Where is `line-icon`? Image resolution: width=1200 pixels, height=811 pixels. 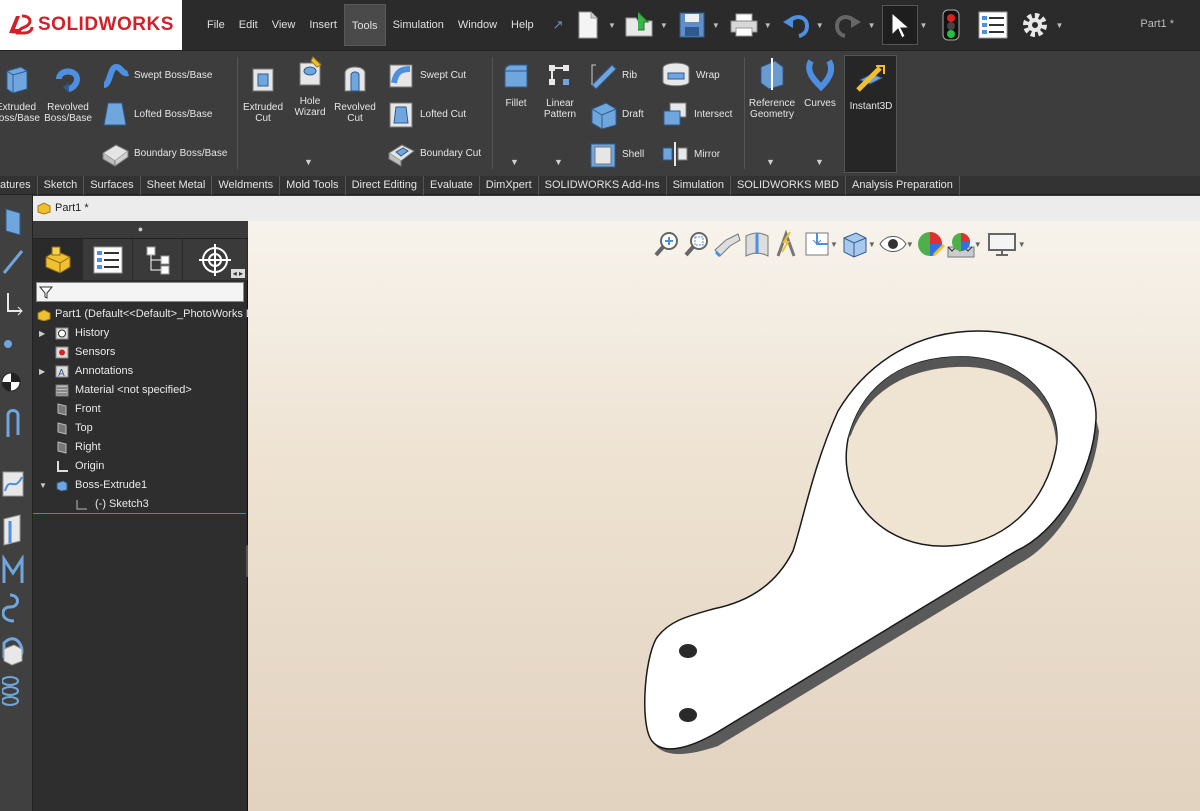
line-icon is located at coordinates (13, 262).